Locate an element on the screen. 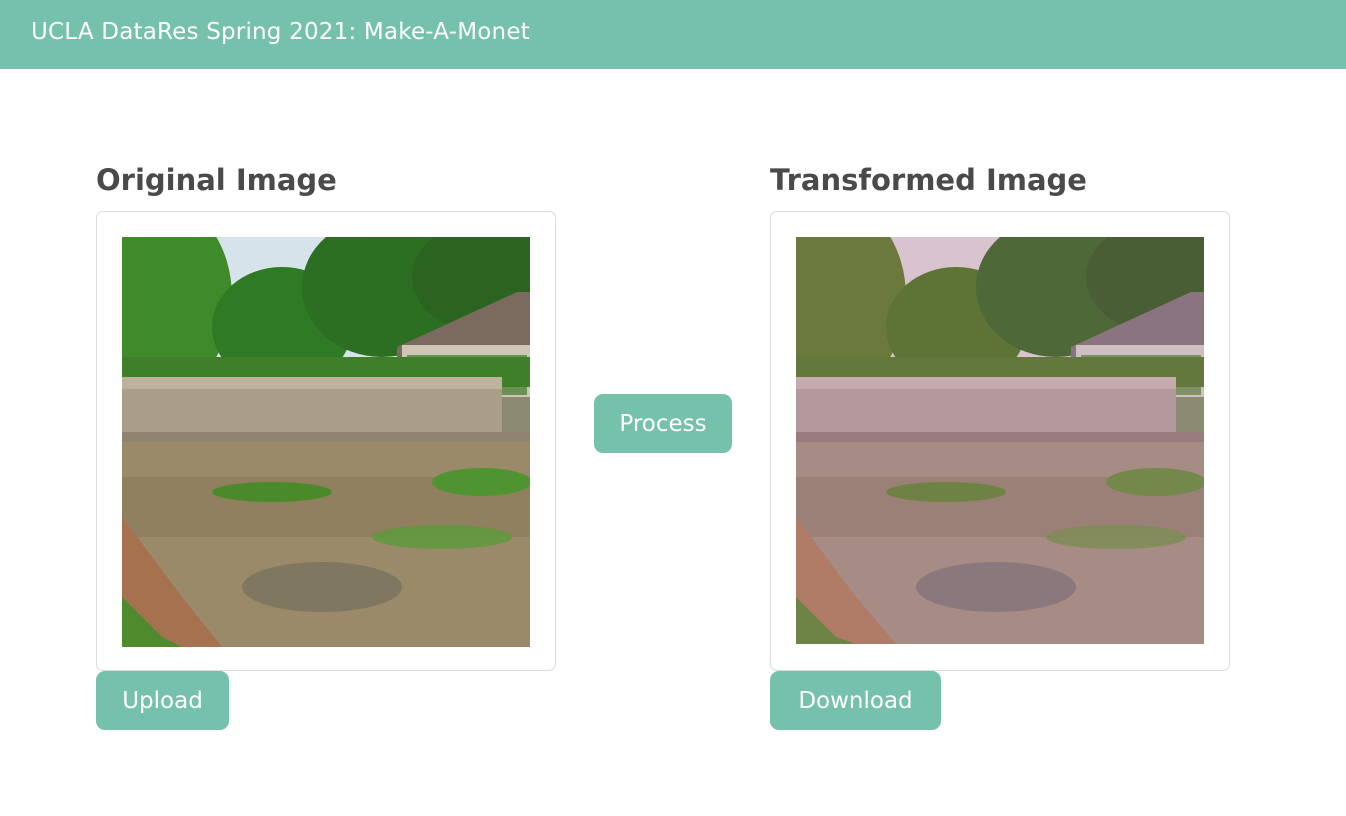  app-title: UCLA DataRes Spring 2021: Make-A-Monet is located at coordinates (280, 32).